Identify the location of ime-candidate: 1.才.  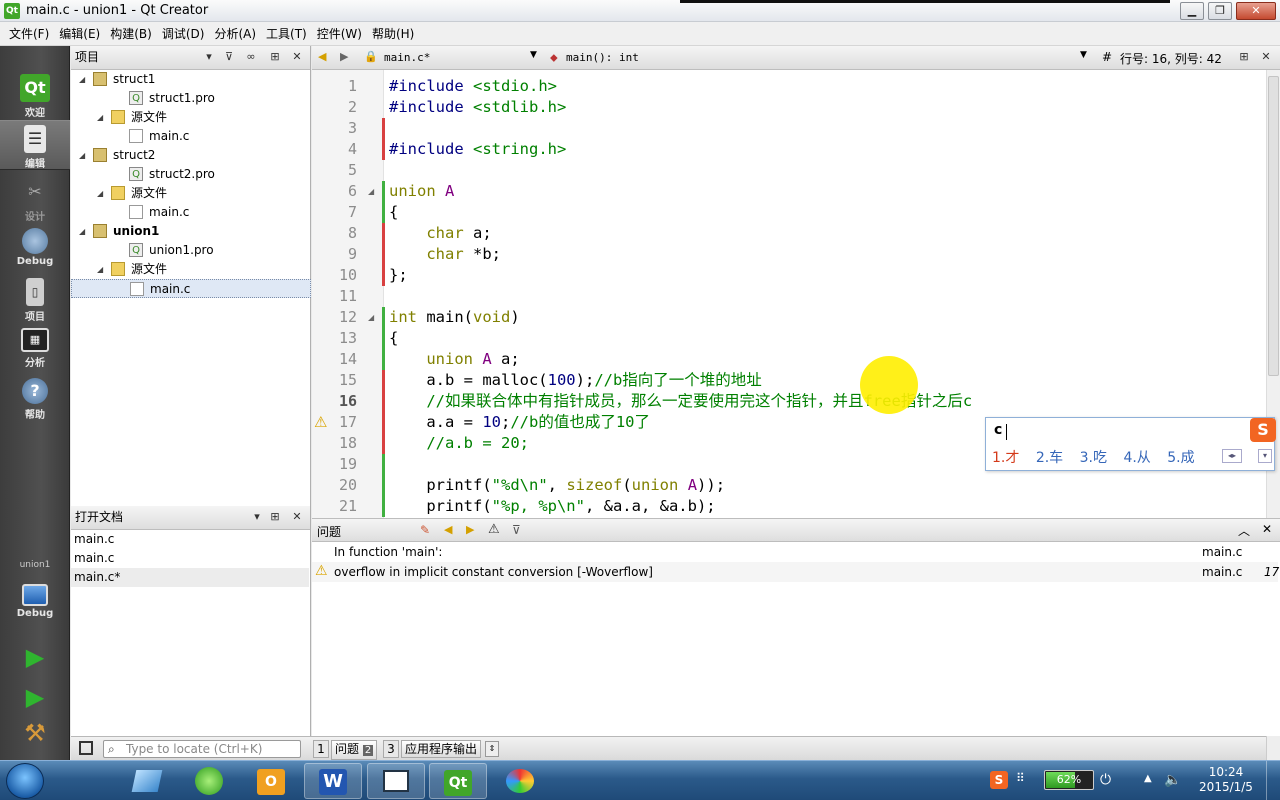
(1005, 458).